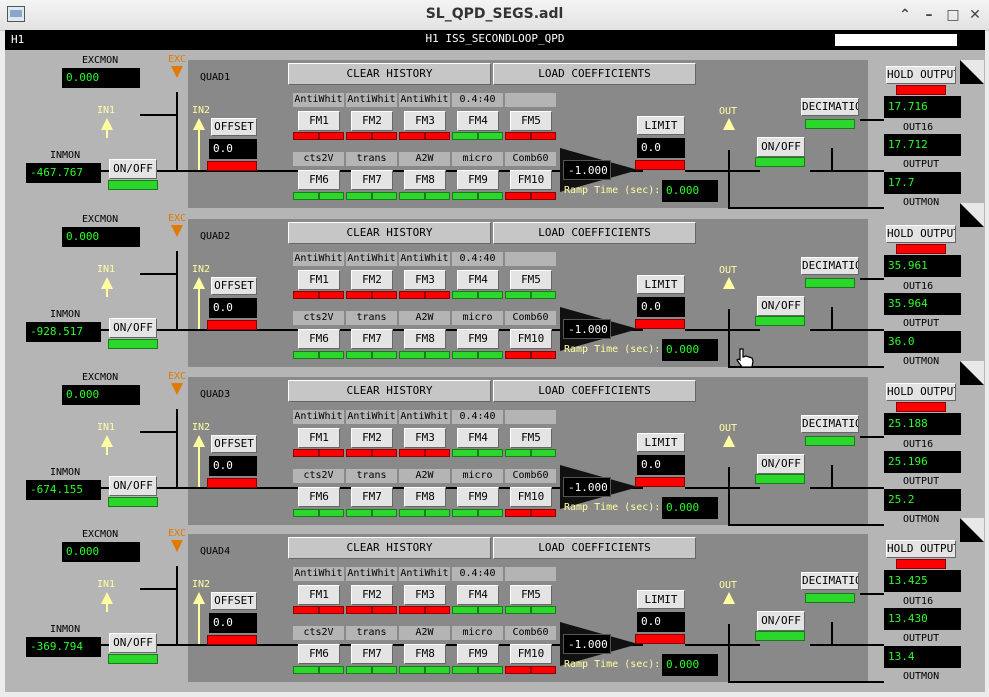 This screenshot has width=989, height=697. I want to click on filter-name-label: micro, so click(477, 633).